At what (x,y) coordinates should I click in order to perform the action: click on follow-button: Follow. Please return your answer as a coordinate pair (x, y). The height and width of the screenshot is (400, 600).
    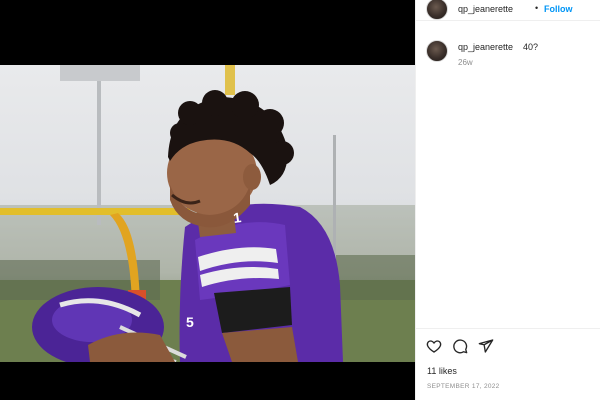
    Looking at the image, I should click on (558, 9).